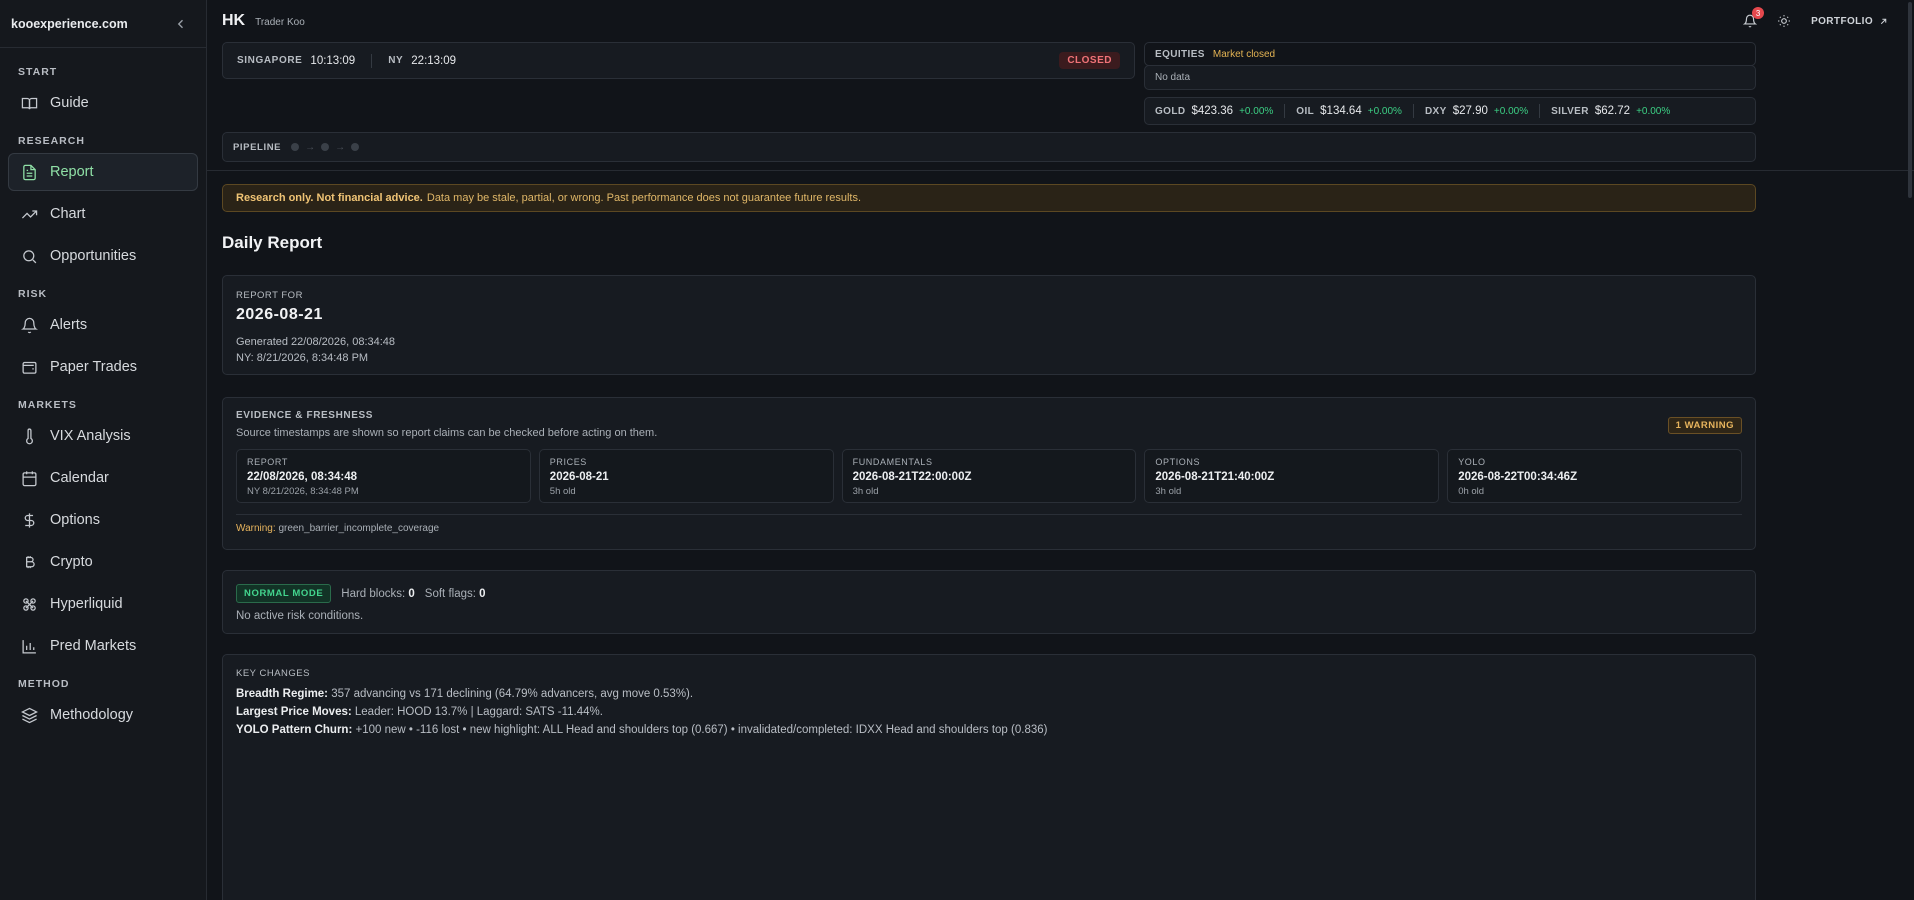 The image size is (1914, 900). Describe the element at coordinates (103, 103) in the screenshot. I see `sidebar-item-guide: Guide` at that location.